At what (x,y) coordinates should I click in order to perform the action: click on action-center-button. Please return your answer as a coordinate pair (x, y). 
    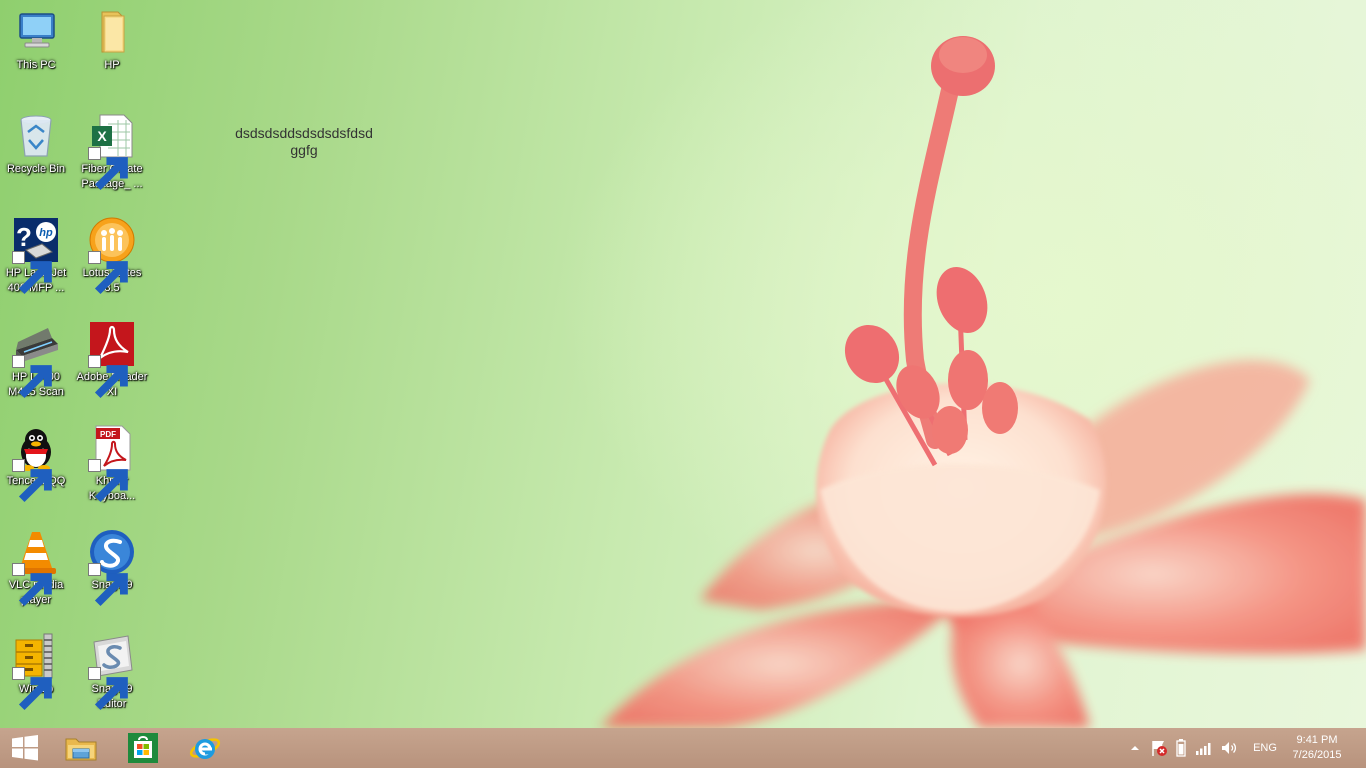
    Looking at the image, I should click on (1159, 748).